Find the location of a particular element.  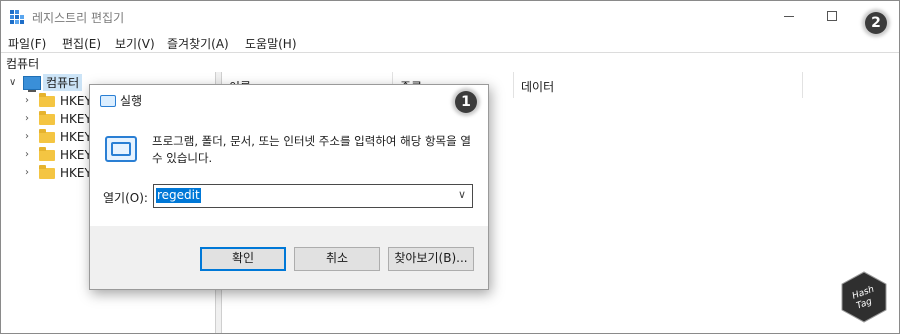

step-badge-2: 2 is located at coordinates (876, 23).